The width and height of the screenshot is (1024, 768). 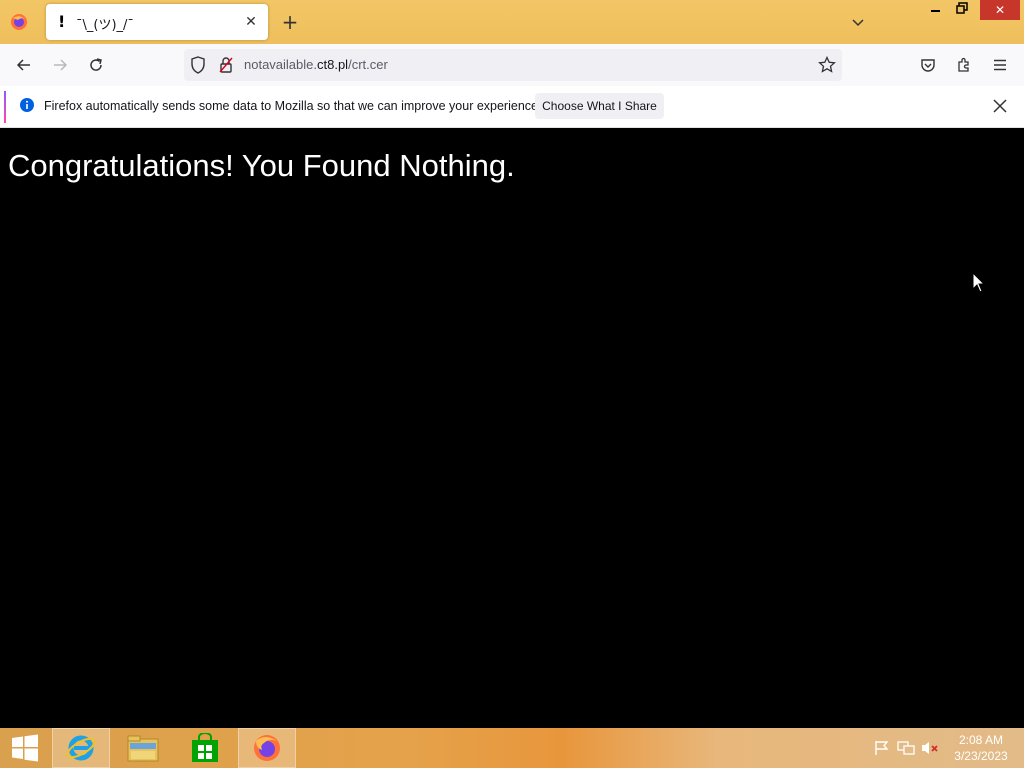 I want to click on choose-what-i-share-button: Choose What I Share, so click(x=599, y=106).